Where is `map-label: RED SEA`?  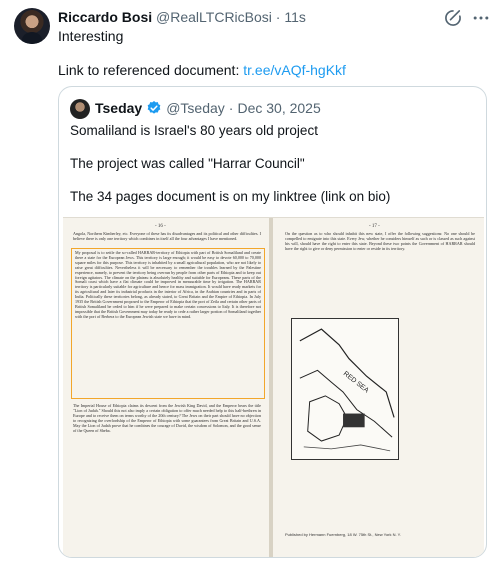
map-label: RED SEA is located at coordinates (356, 382).